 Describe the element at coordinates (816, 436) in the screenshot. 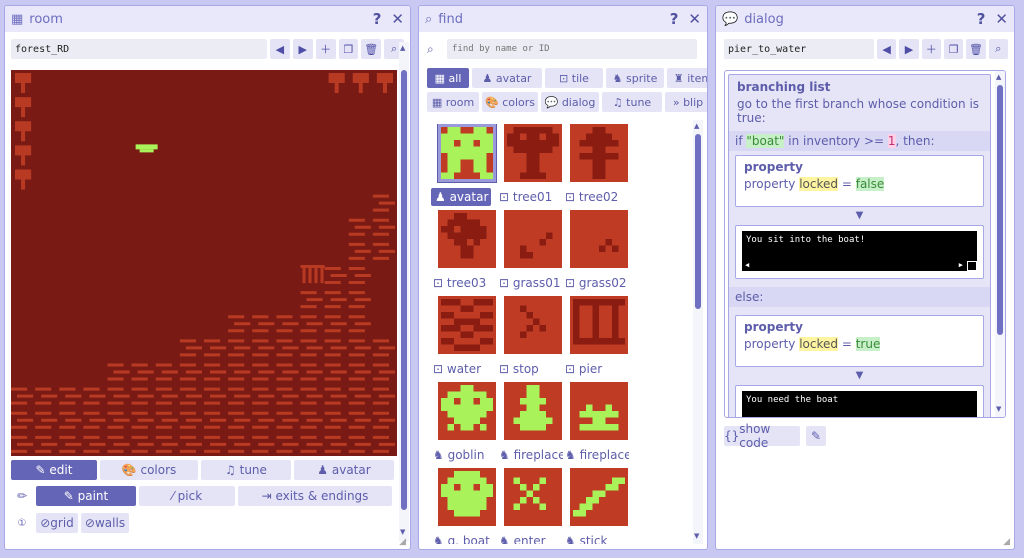

I see `edit-icon: ✎` at that location.